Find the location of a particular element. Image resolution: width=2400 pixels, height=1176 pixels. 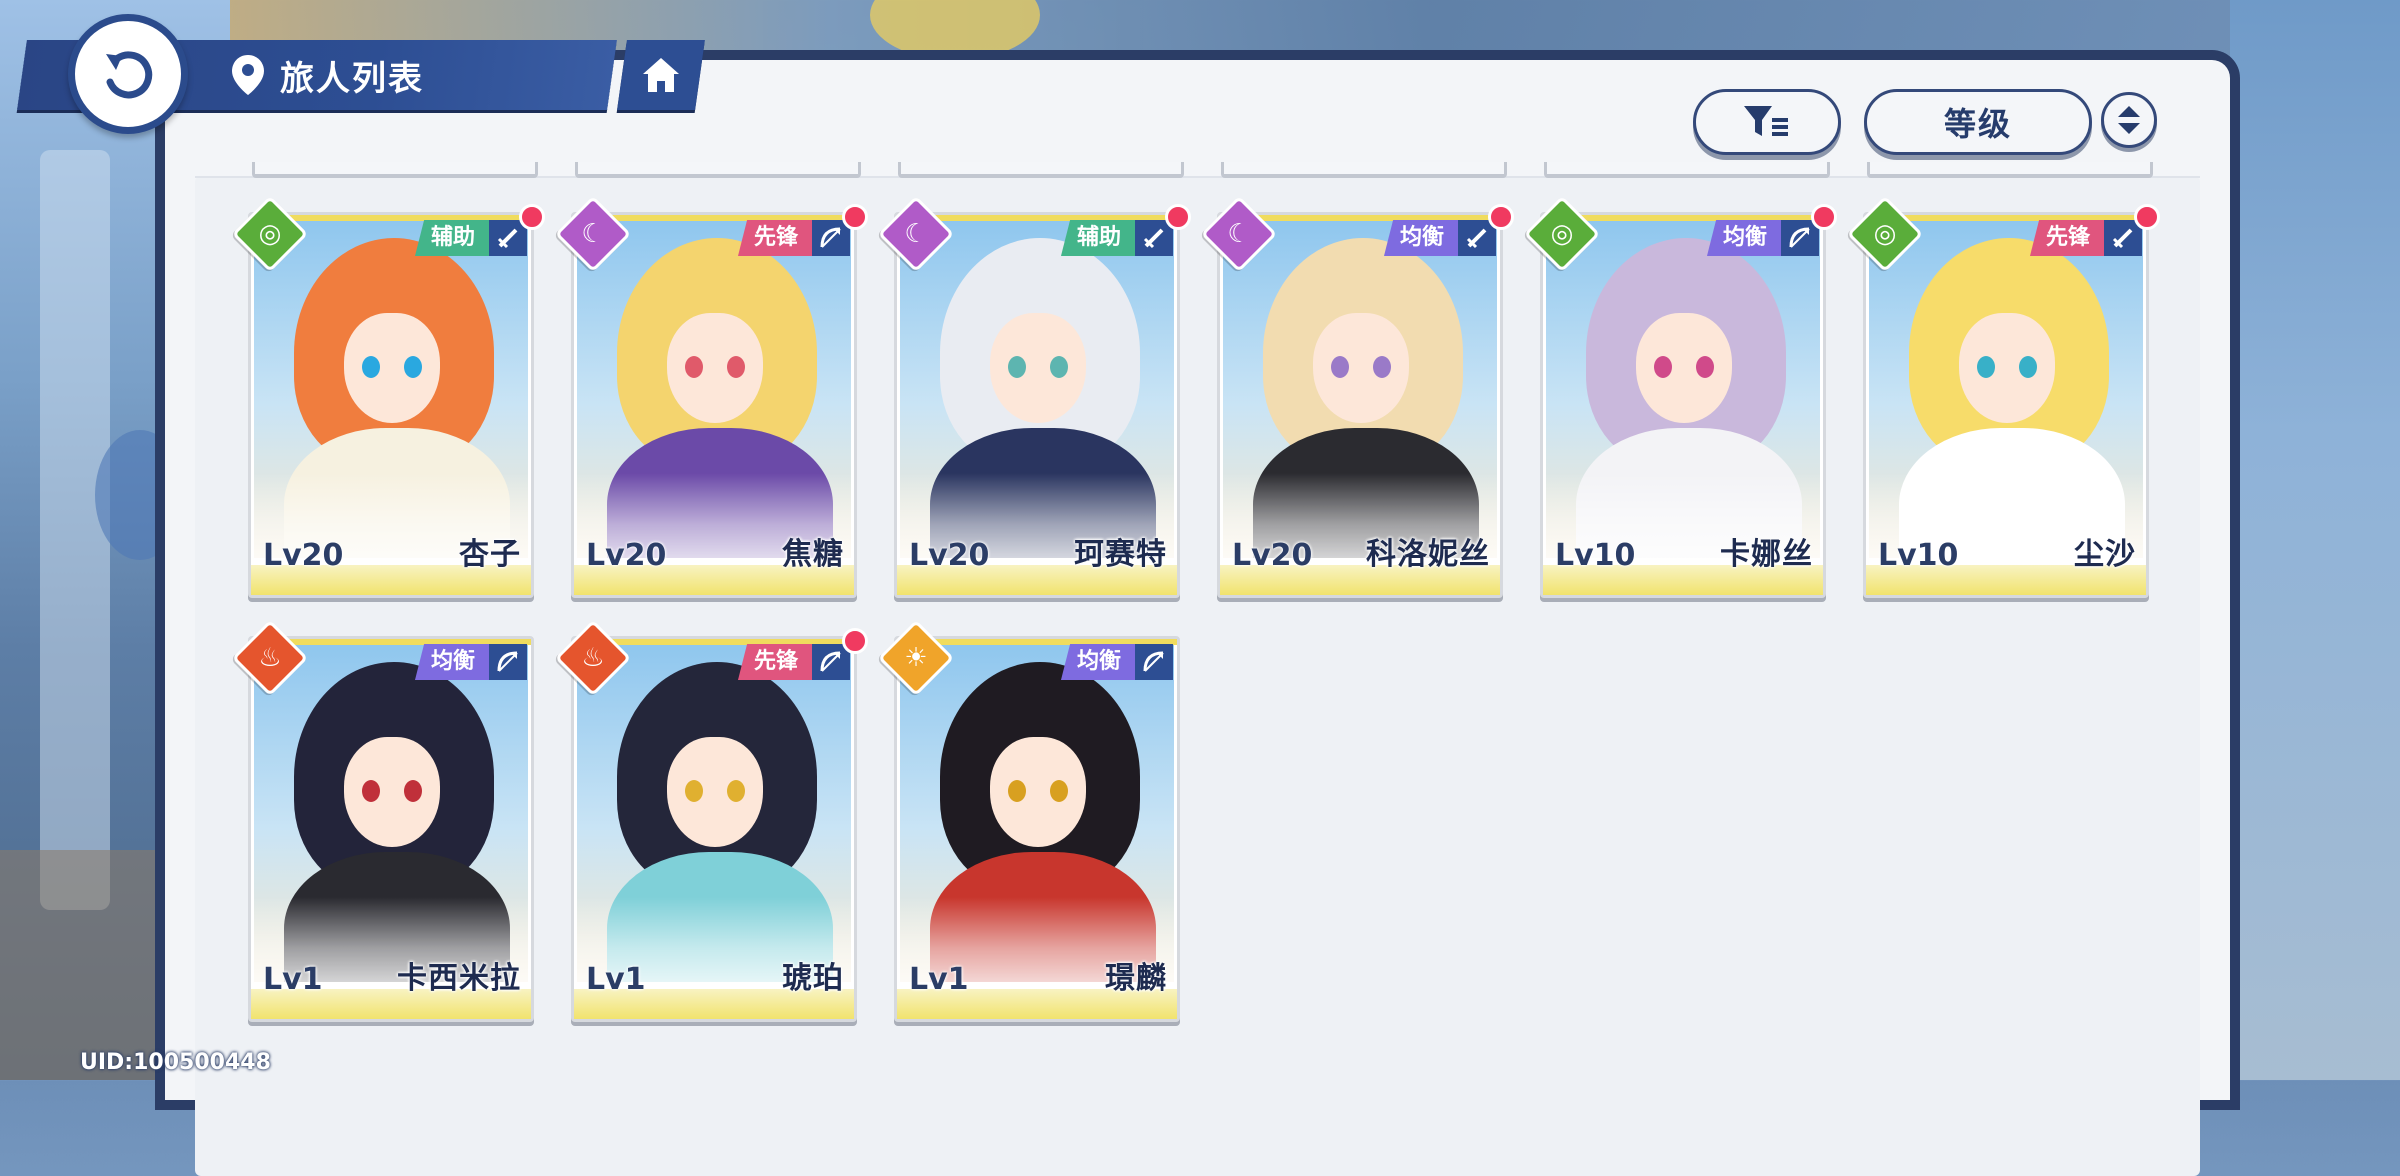

page-title: 旅人列表 is located at coordinates (327, 75).